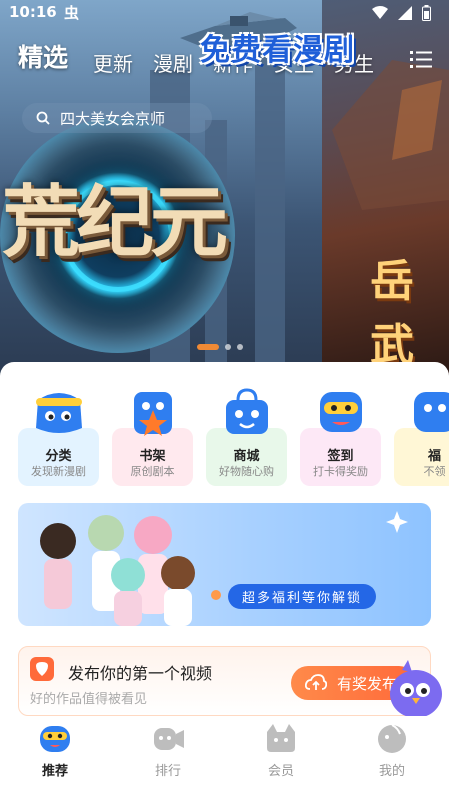  Describe the element at coordinates (302, 596) in the screenshot. I see `promo-subtitle: 超多福利等你解锁` at that location.